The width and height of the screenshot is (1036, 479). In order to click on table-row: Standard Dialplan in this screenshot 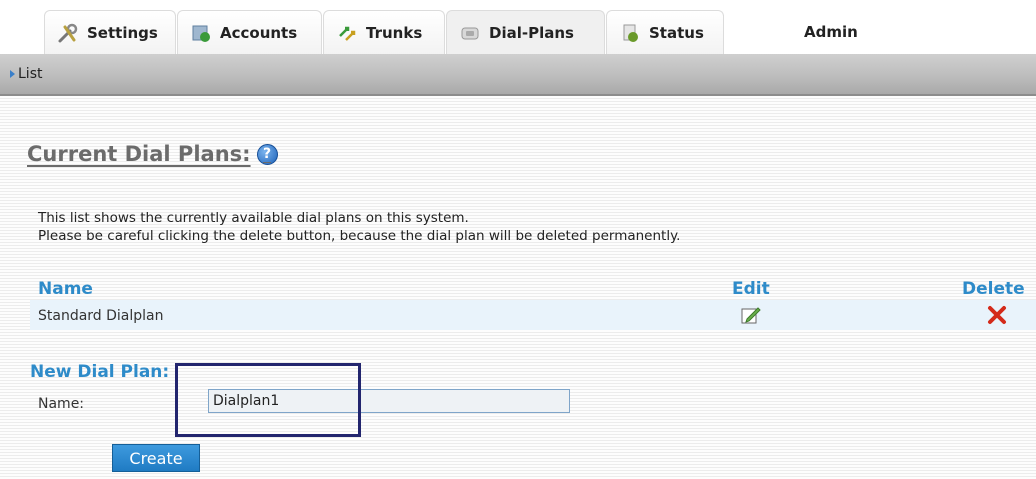, I will do `click(533, 315)`.